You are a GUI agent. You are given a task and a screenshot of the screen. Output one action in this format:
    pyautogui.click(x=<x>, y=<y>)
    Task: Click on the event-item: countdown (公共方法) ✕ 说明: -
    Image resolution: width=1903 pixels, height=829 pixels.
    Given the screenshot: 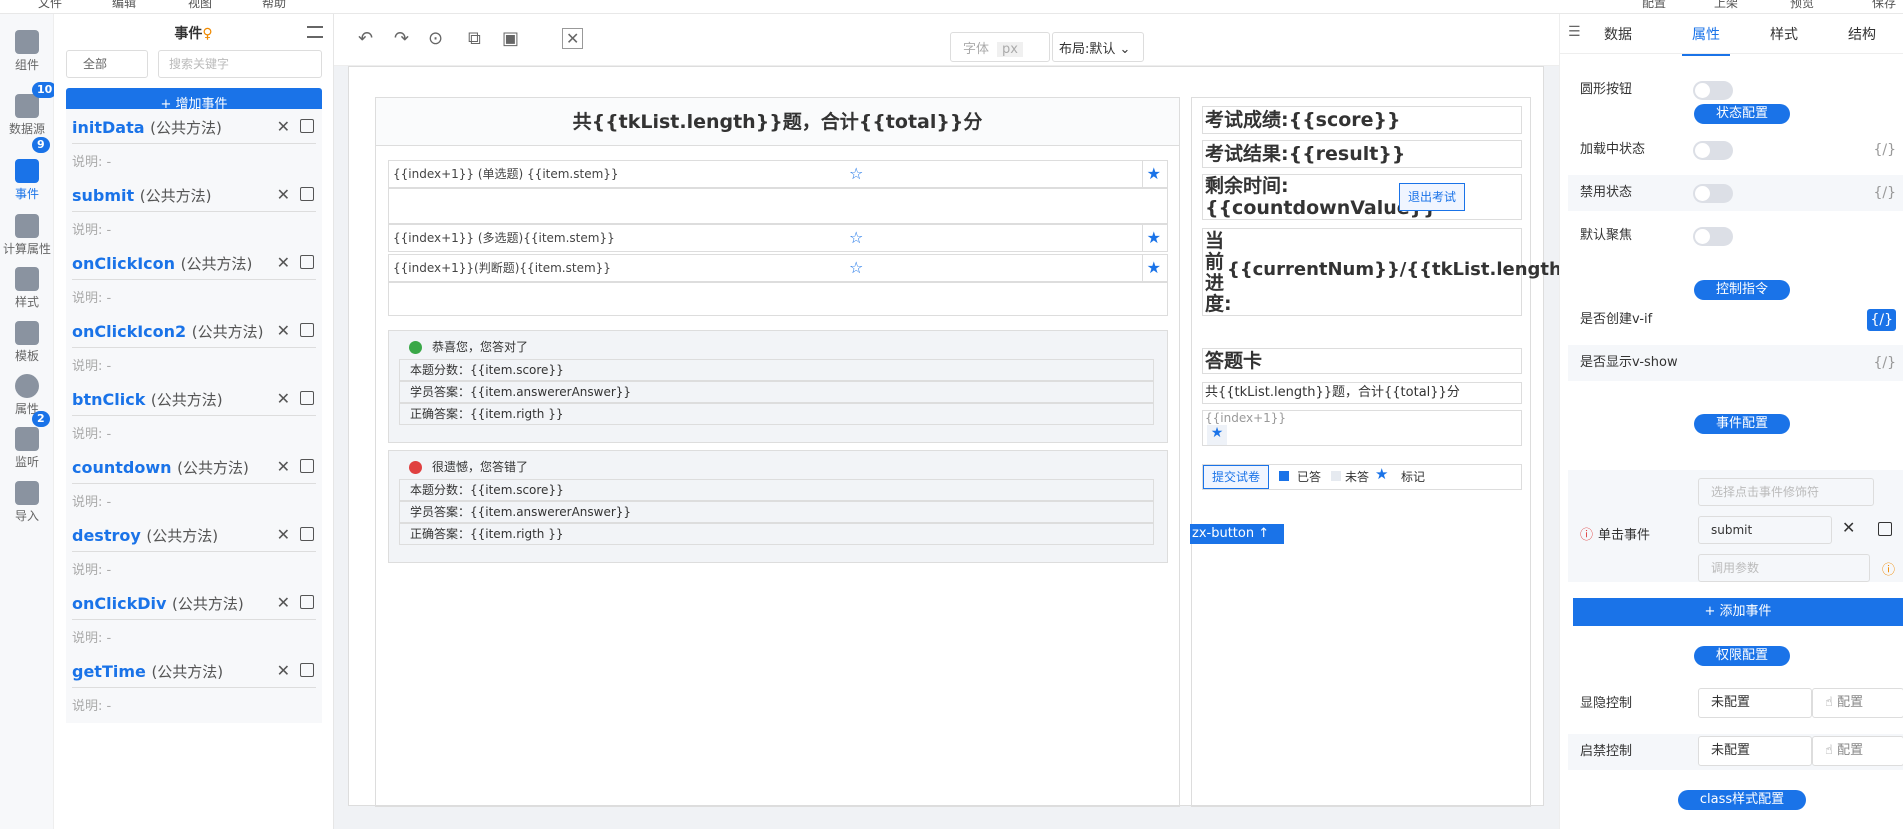 What is the action you would take?
    pyautogui.click(x=194, y=484)
    